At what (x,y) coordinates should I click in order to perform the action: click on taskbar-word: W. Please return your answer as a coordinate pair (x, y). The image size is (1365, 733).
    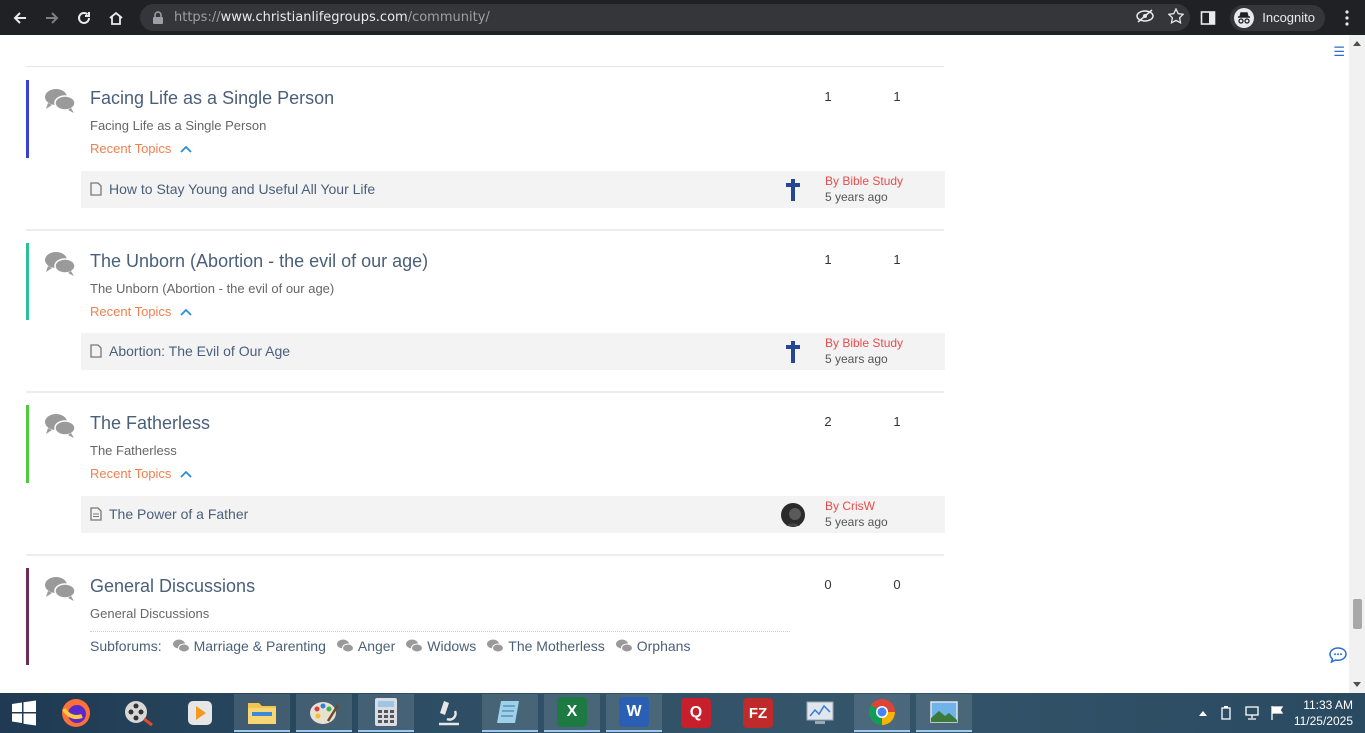
    Looking at the image, I should click on (634, 713).